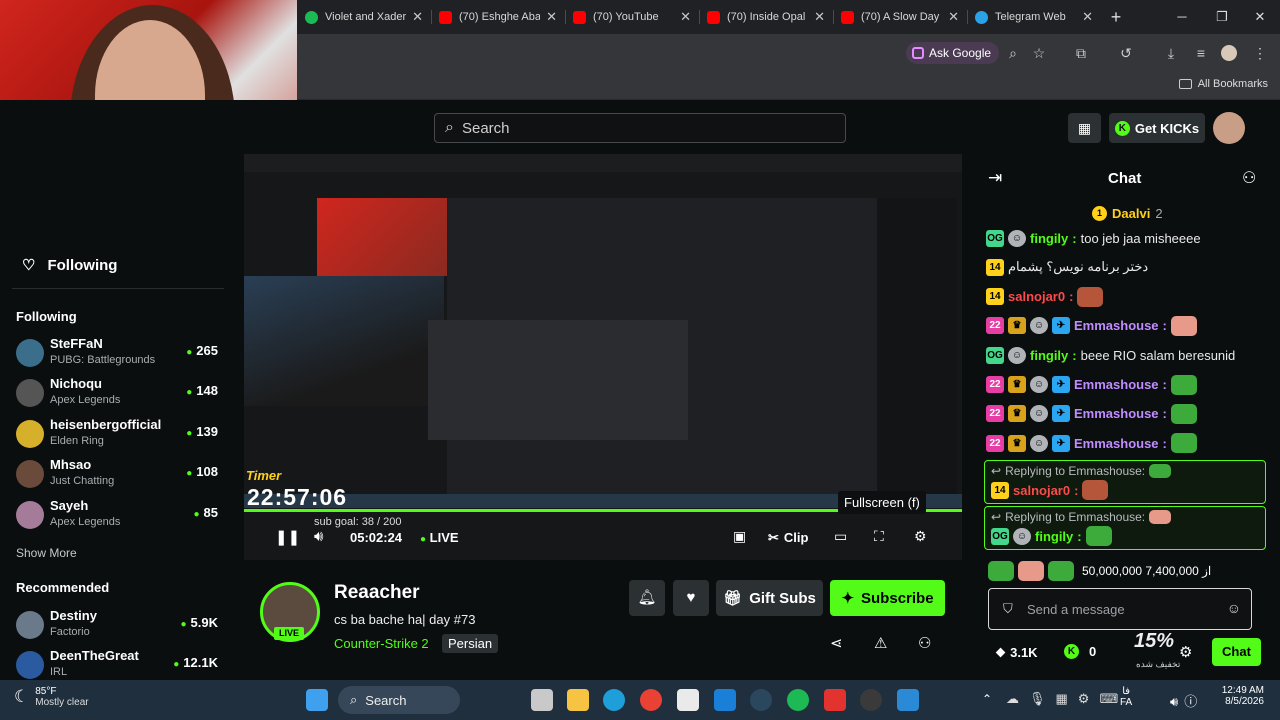  I want to click on chat-settings-icon: ⚙, so click(1185, 652).